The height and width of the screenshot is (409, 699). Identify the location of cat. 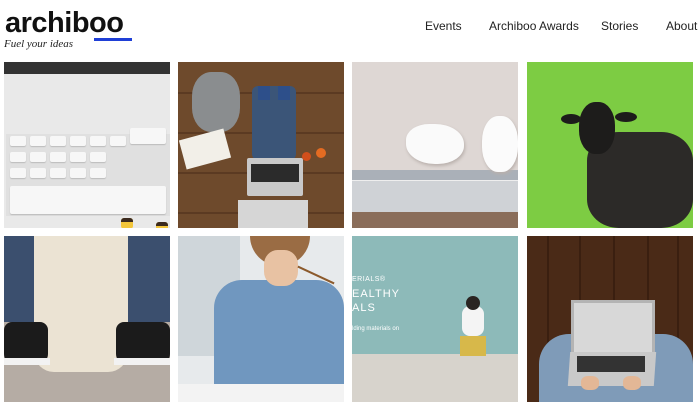
(216, 102).